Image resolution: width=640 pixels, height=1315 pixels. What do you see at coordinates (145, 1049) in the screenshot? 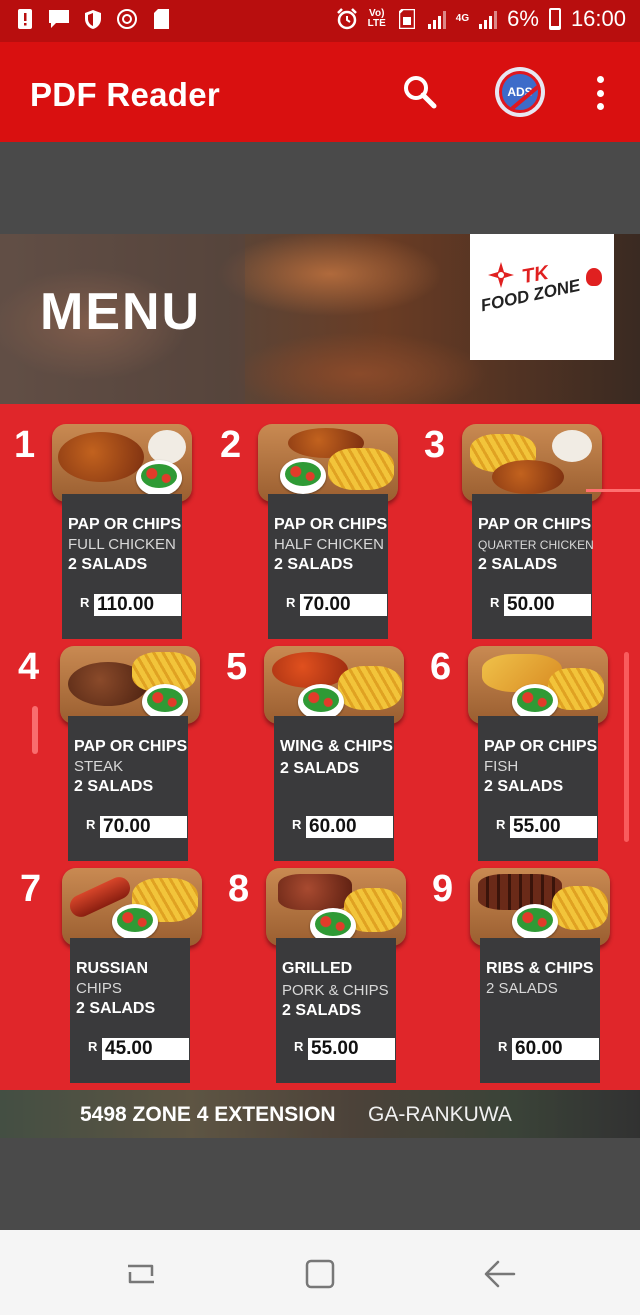
I see `item-price: 45.00` at bounding box center [145, 1049].